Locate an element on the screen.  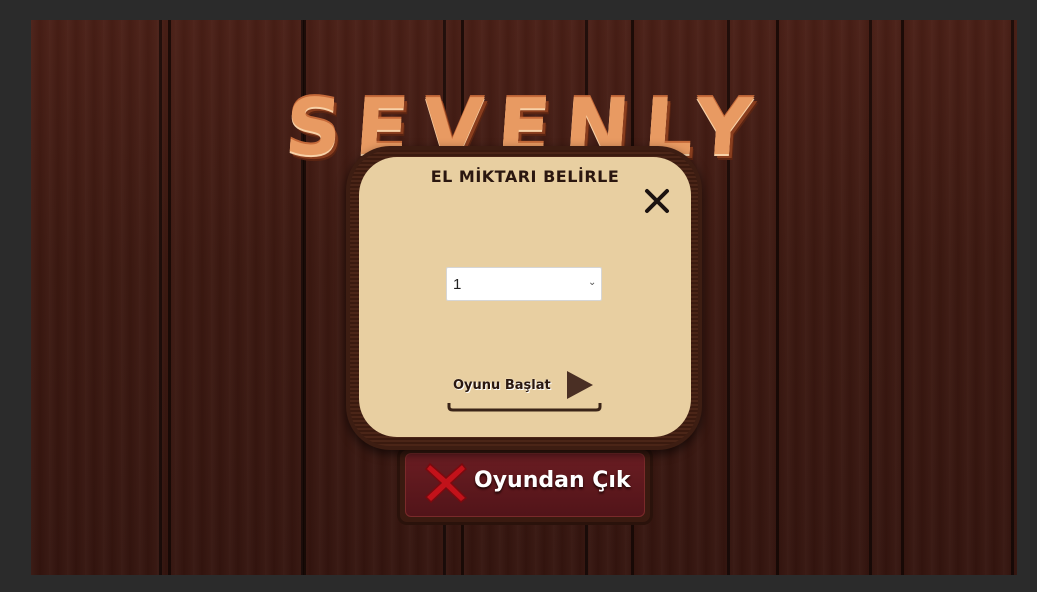
exit-button-face: Oyundan Çık is located at coordinates (525, 485).